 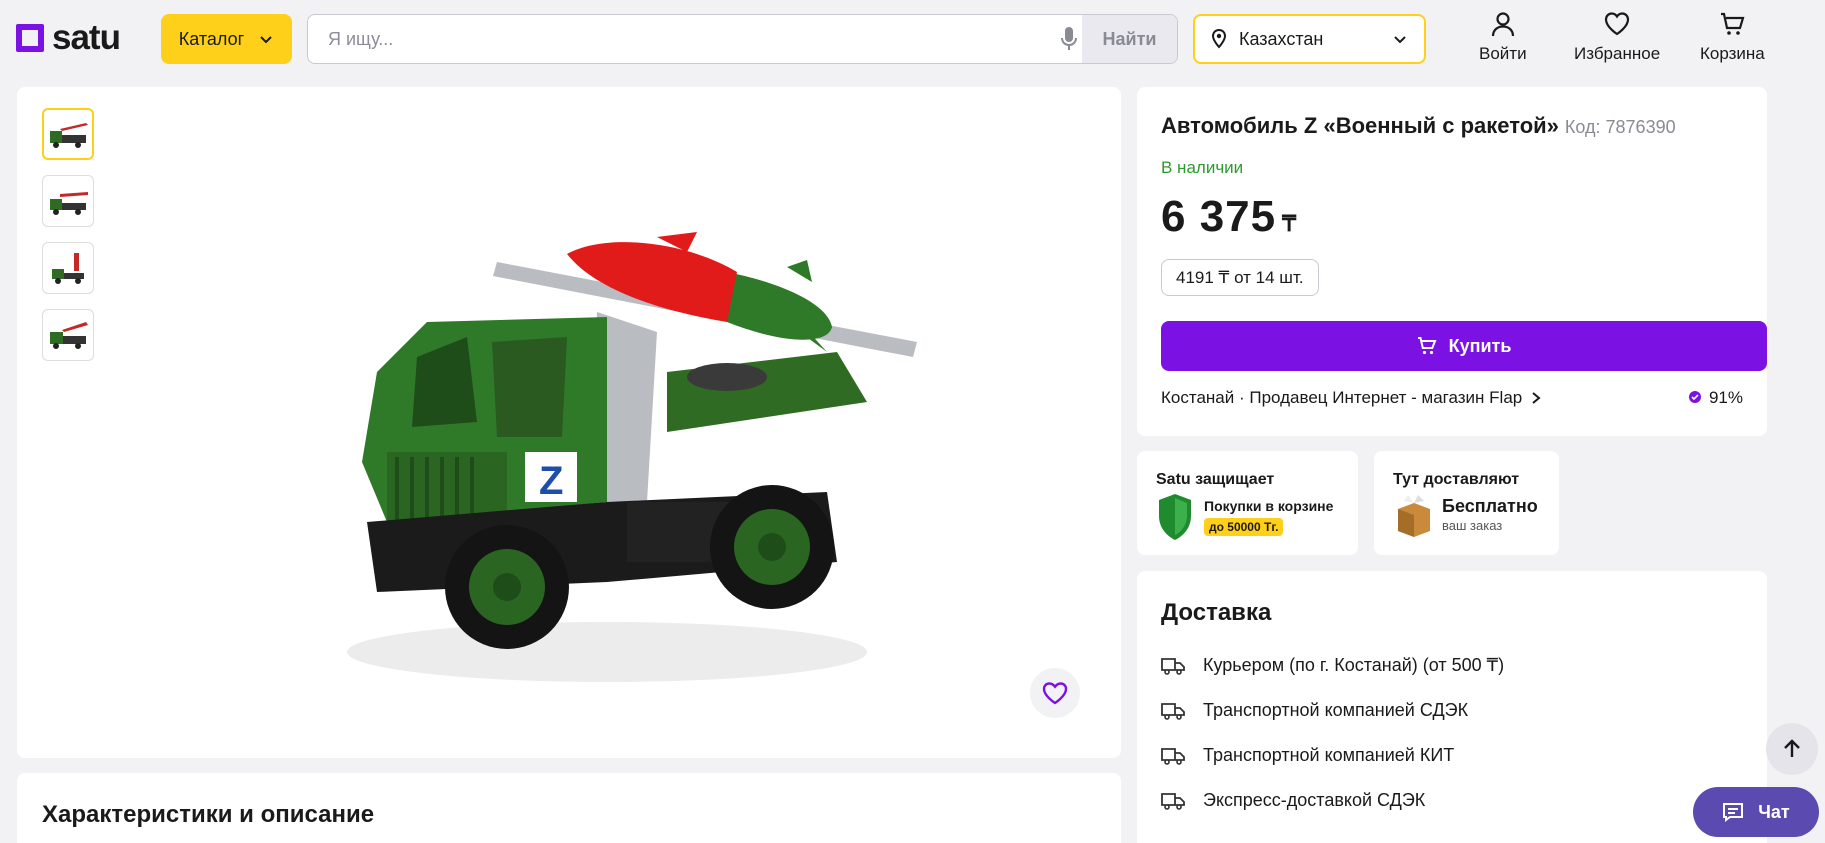 I want to click on search-input, so click(x=678, y=39).